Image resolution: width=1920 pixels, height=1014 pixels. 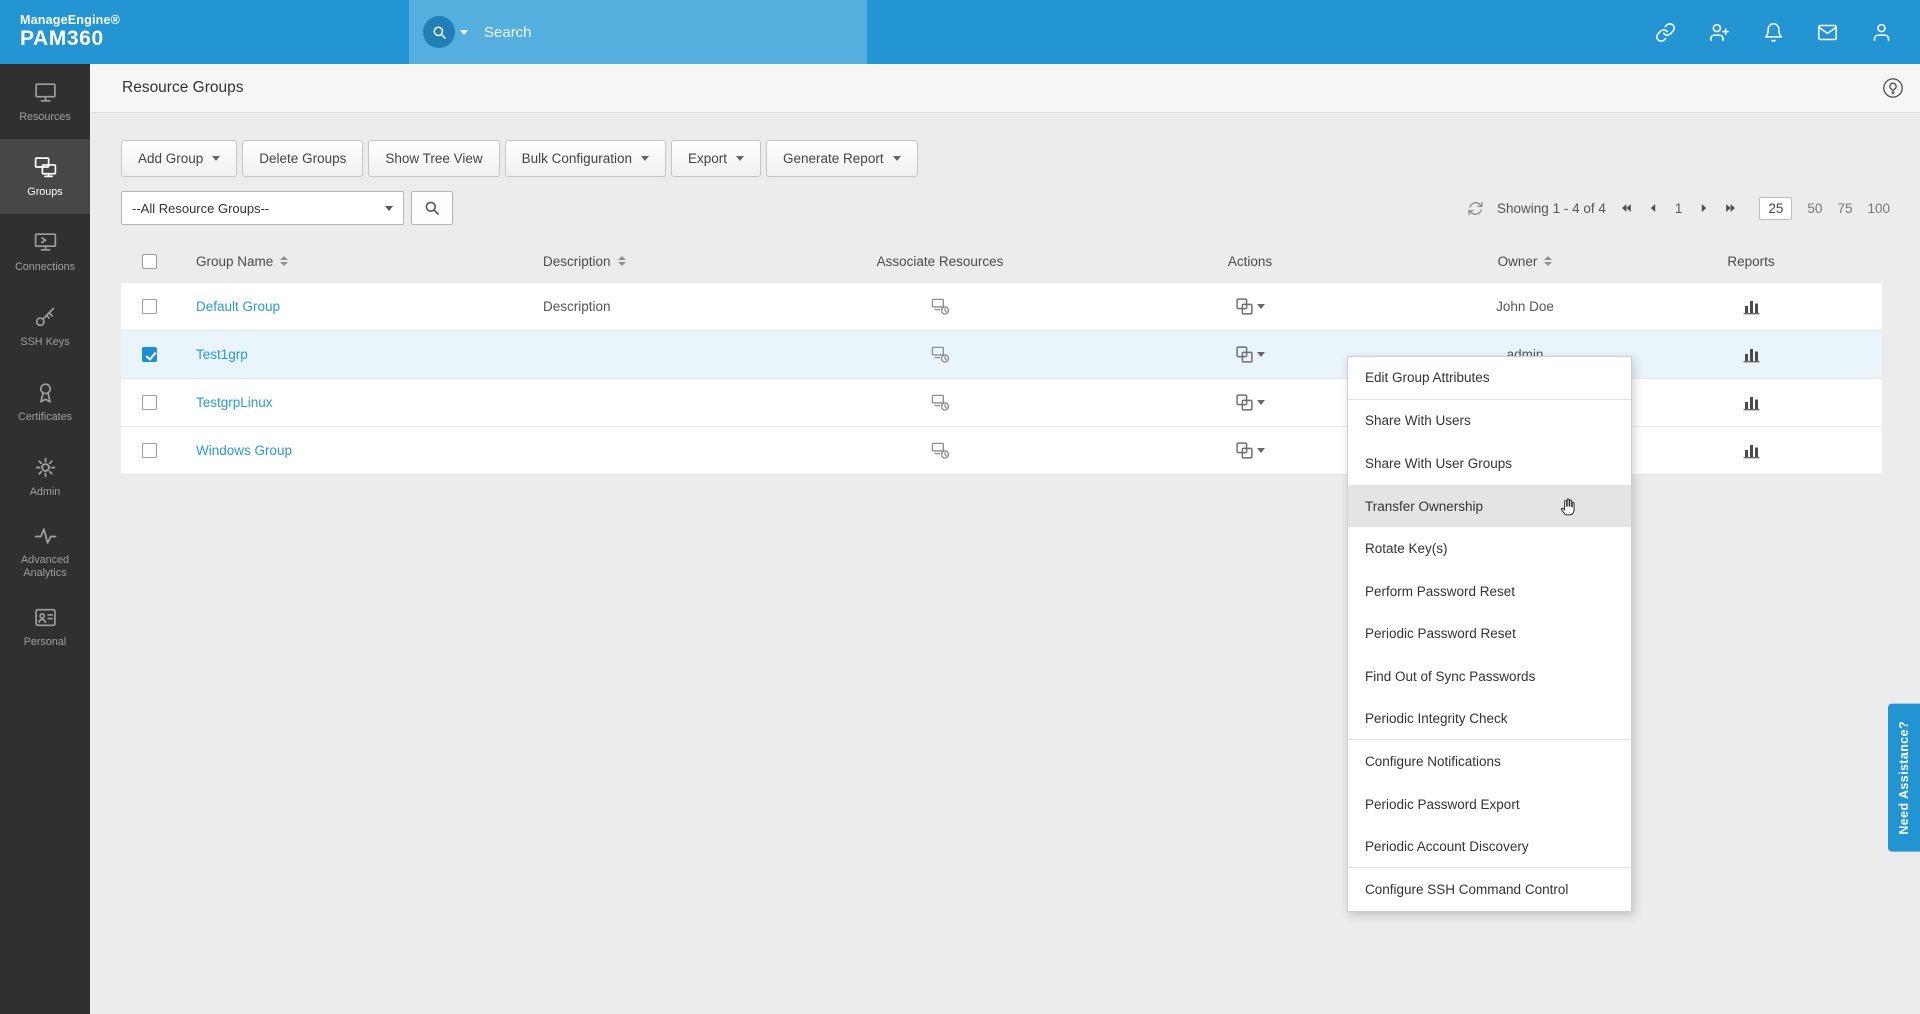 I want to click on certificates-icon, so click(x=45, y=392).